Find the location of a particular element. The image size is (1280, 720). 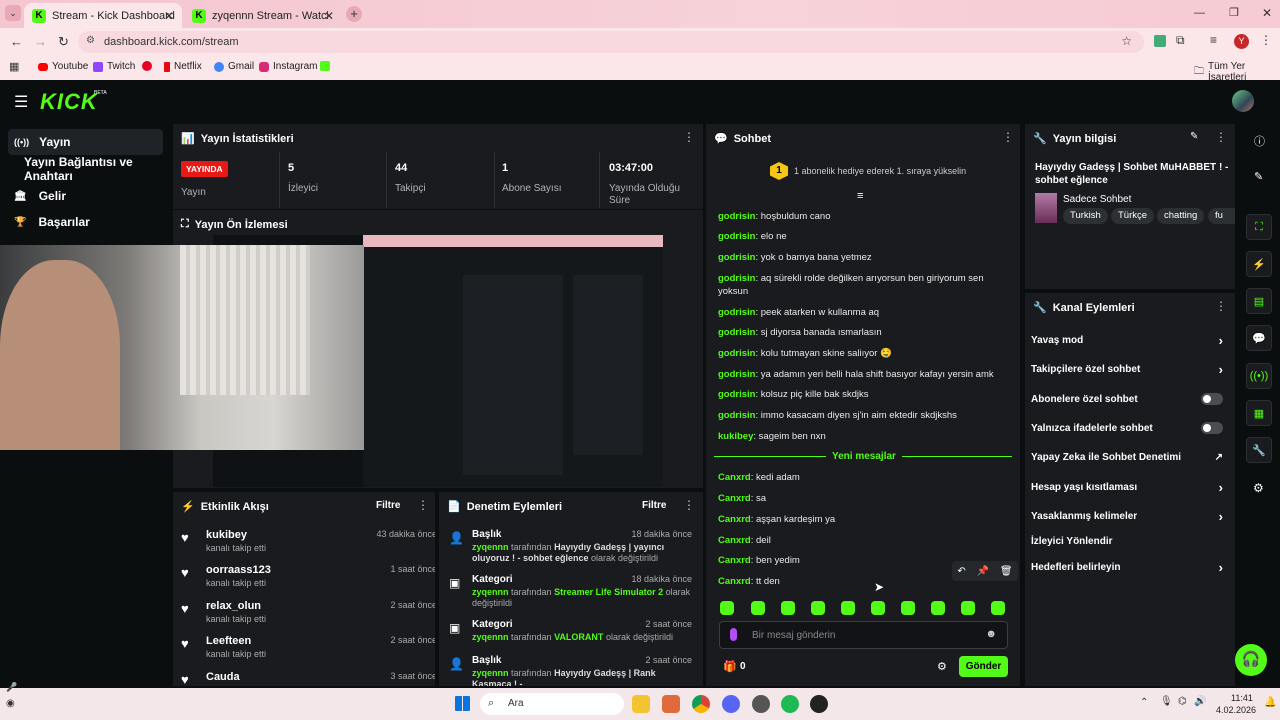

discord-icon is located at coordinates (731, 704).